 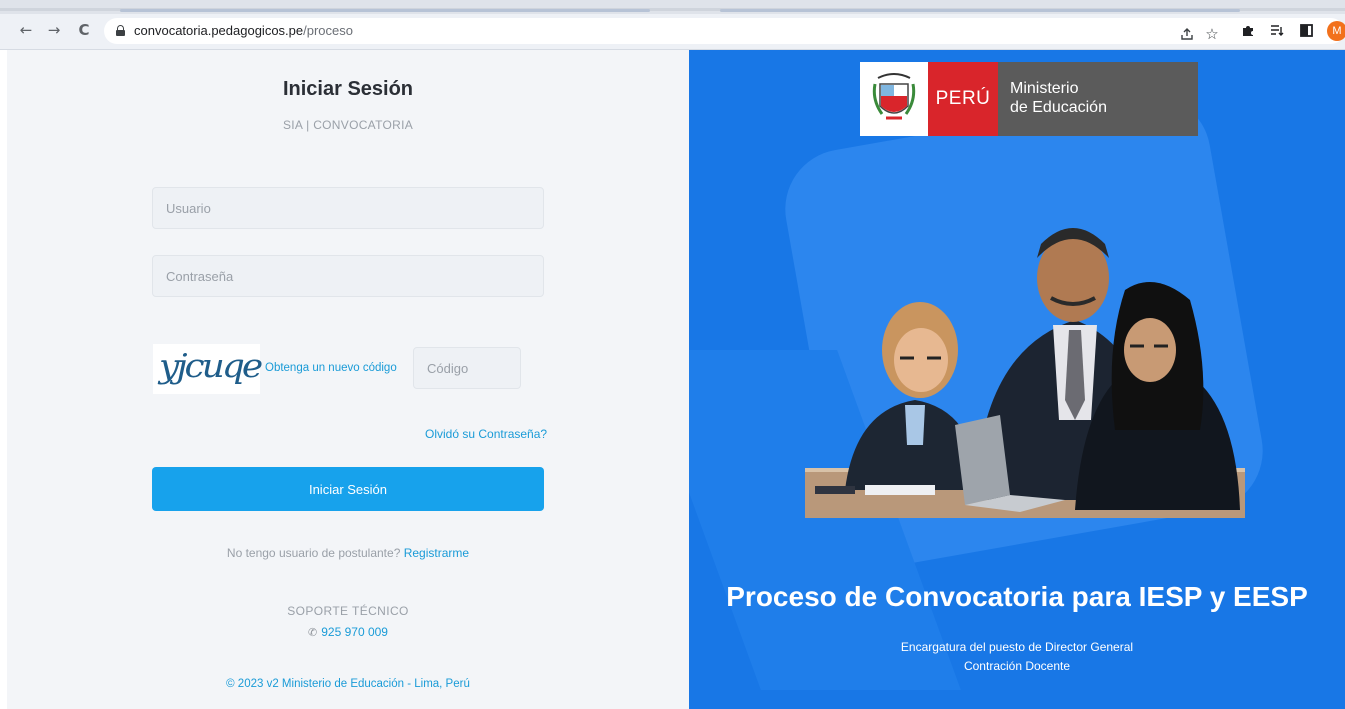 What do you see at coordinates (1098, 99) in the screenshot?
I see `logo-ministry: Ministerio de Educación` at bounding box center [1098, 99].